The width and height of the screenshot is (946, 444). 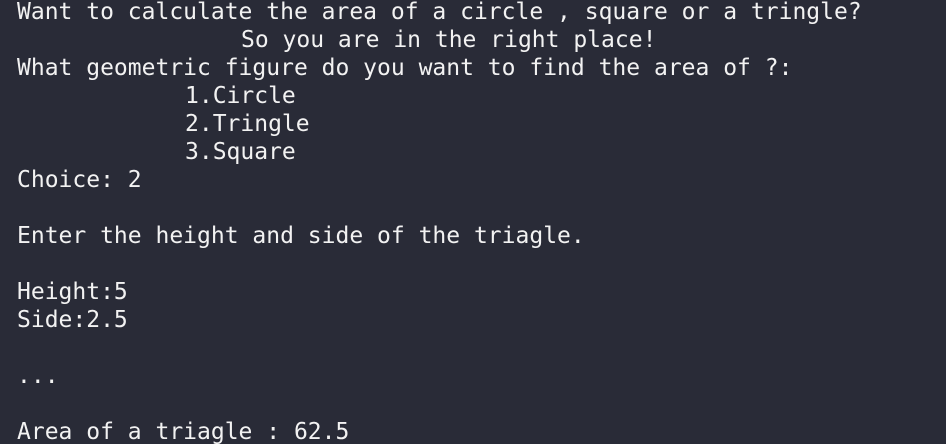 I want to click on menu-option-square: 3.Square, so click(x=240, y=152).